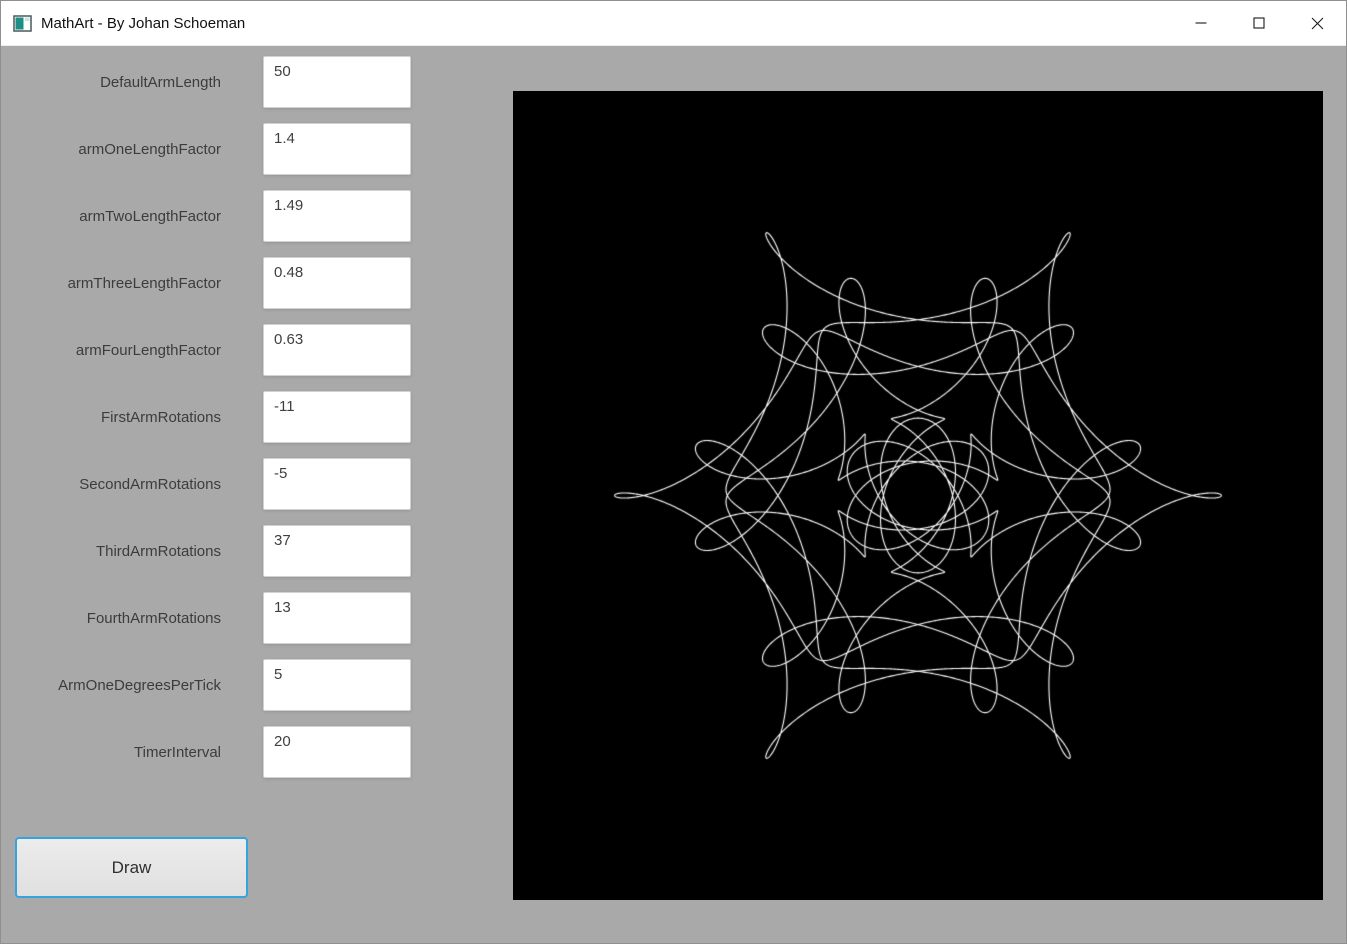 Image resolution: width=1347 pixels, height=944 pixels. I want to click on field-label: TimerInterval, so click(177, 752).